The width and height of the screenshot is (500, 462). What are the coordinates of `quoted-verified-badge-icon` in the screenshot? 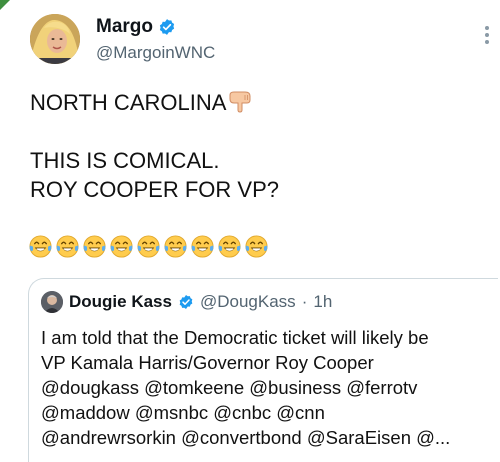 It's located at (186, 302).